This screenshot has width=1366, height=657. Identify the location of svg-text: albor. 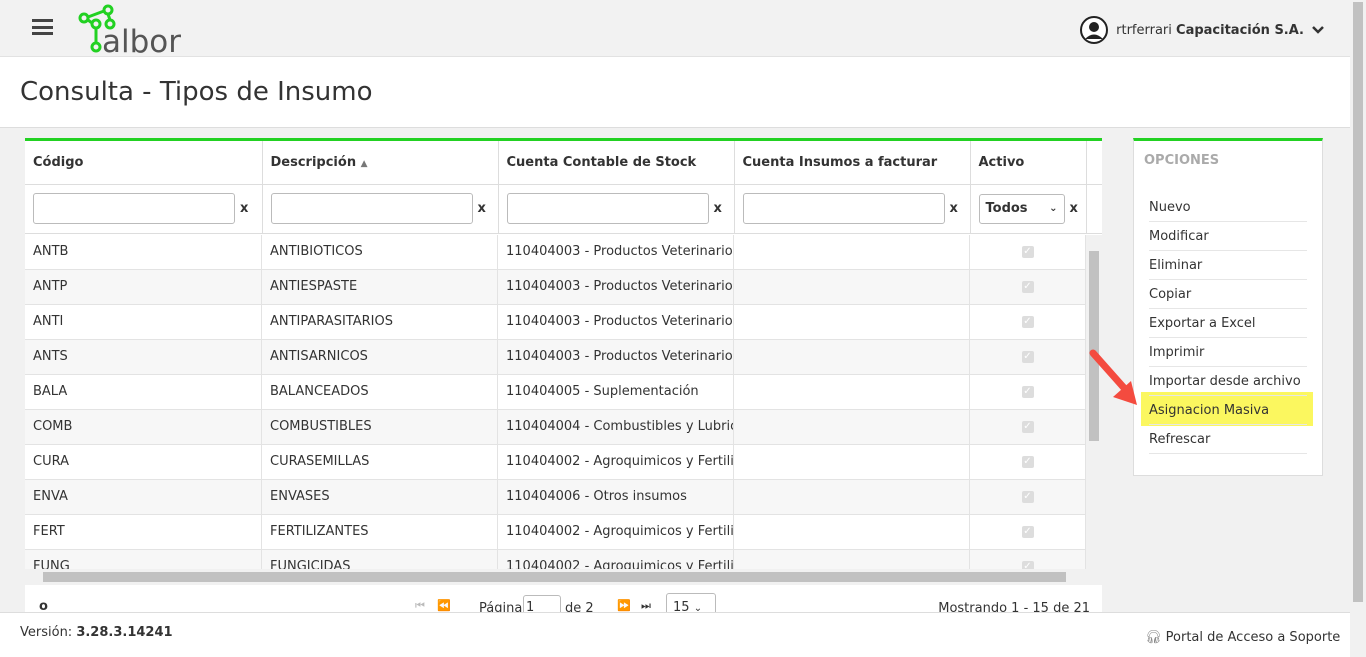
(141, 39).